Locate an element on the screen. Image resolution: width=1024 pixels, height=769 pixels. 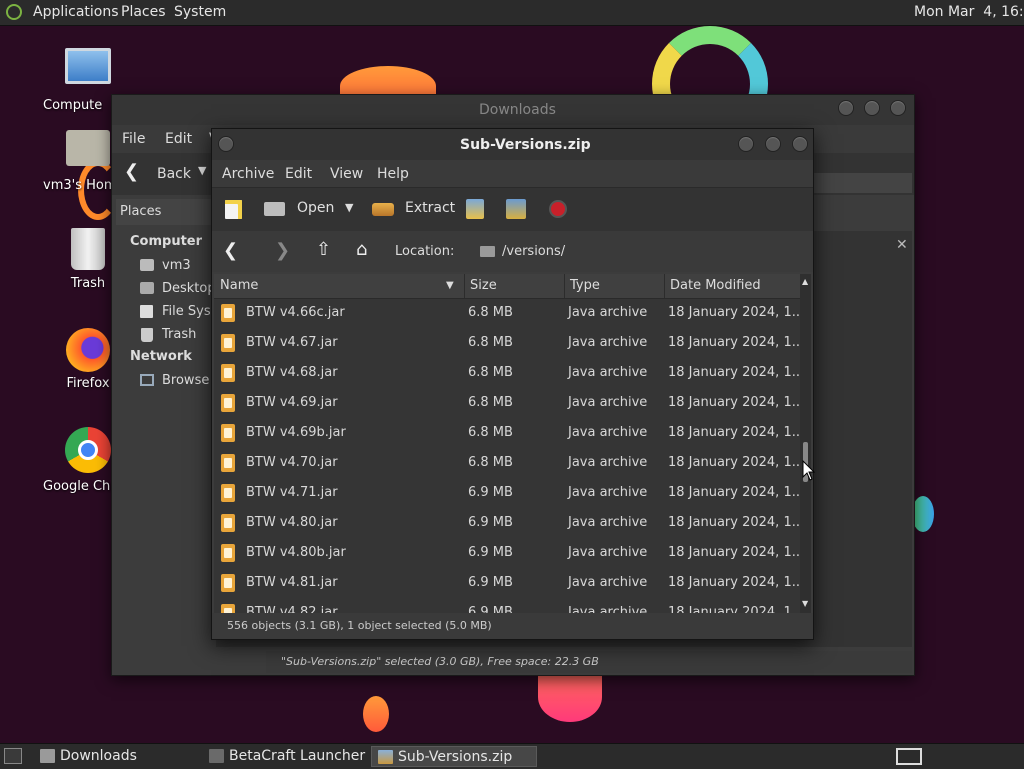
add-folder-button is located at coordinates (516, 209).